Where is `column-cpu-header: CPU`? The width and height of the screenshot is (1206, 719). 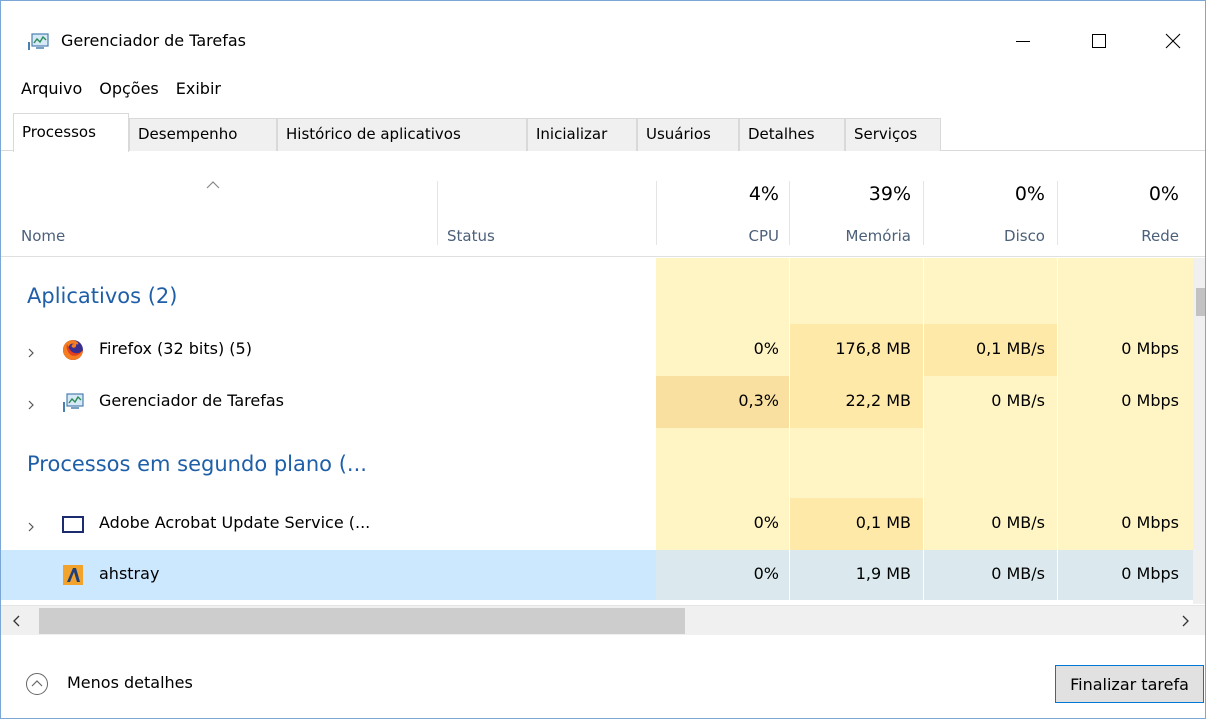 column-cpu-header: CPU is located at coordinates (720, 236).